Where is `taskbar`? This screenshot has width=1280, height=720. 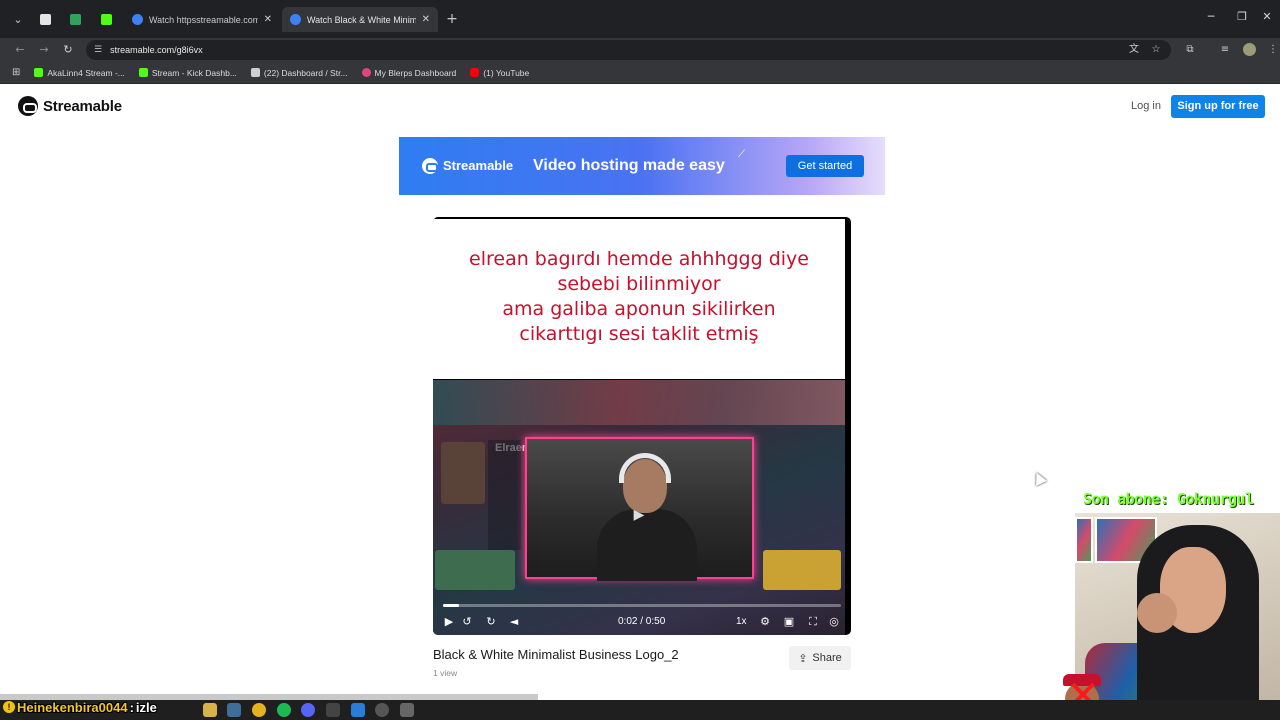
taskbar is located at coordinates (640, 710).